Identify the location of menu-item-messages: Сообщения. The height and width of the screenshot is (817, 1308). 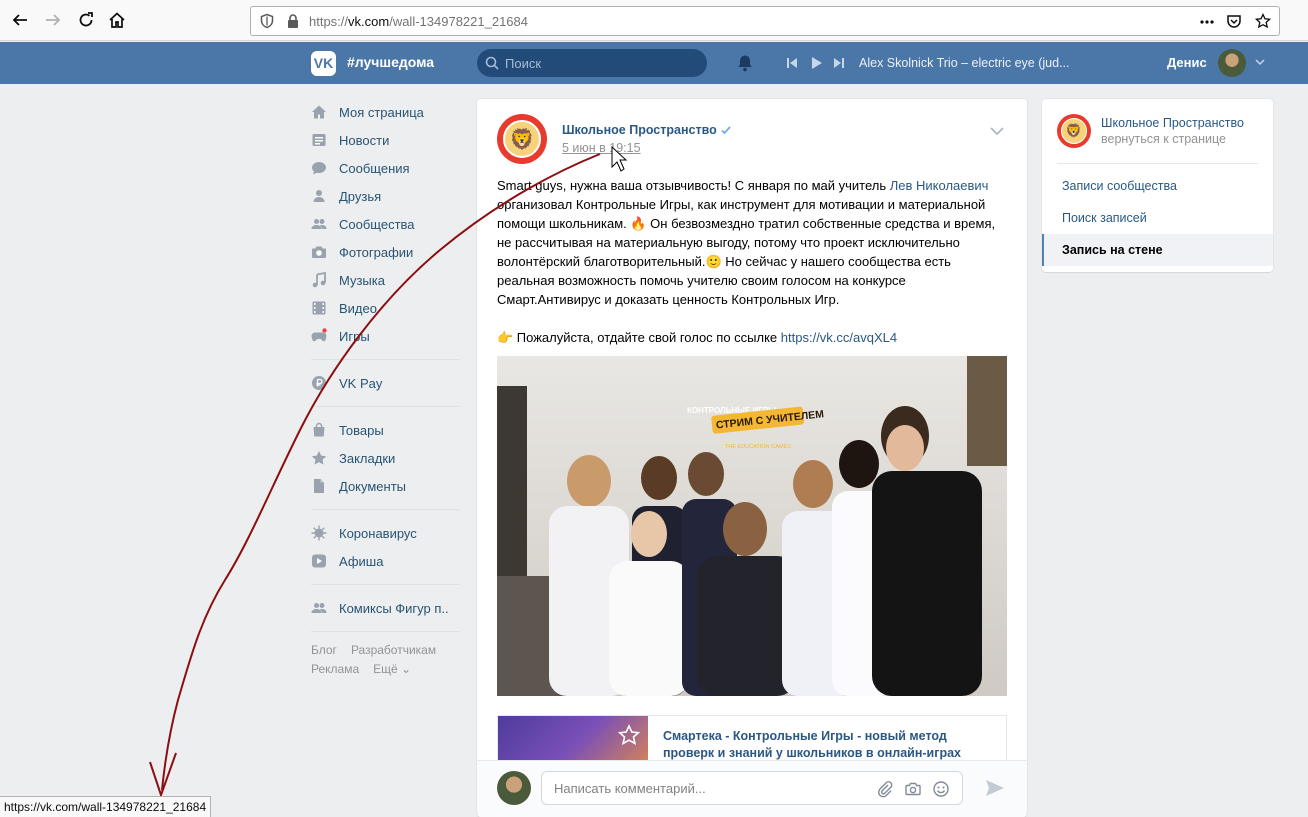
(386, 168).